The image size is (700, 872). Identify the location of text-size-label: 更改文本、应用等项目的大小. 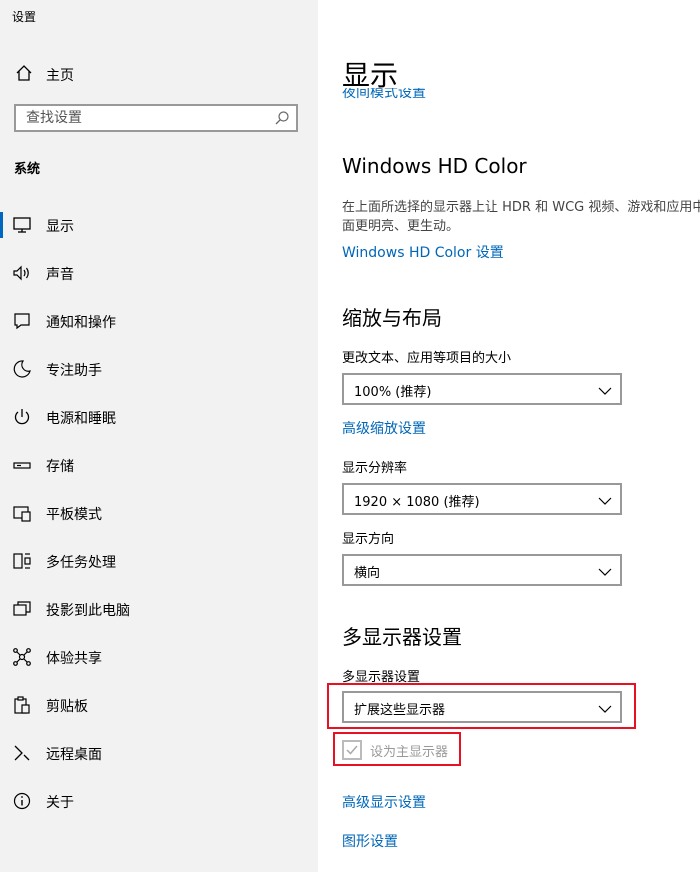
(427, 358).